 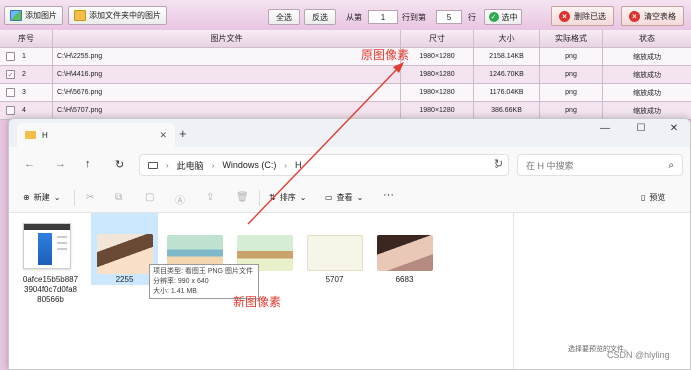 I want to click on address-bar: › 此电脑 › Windows (C:) › H ⌄, so click(x=324, y=165).